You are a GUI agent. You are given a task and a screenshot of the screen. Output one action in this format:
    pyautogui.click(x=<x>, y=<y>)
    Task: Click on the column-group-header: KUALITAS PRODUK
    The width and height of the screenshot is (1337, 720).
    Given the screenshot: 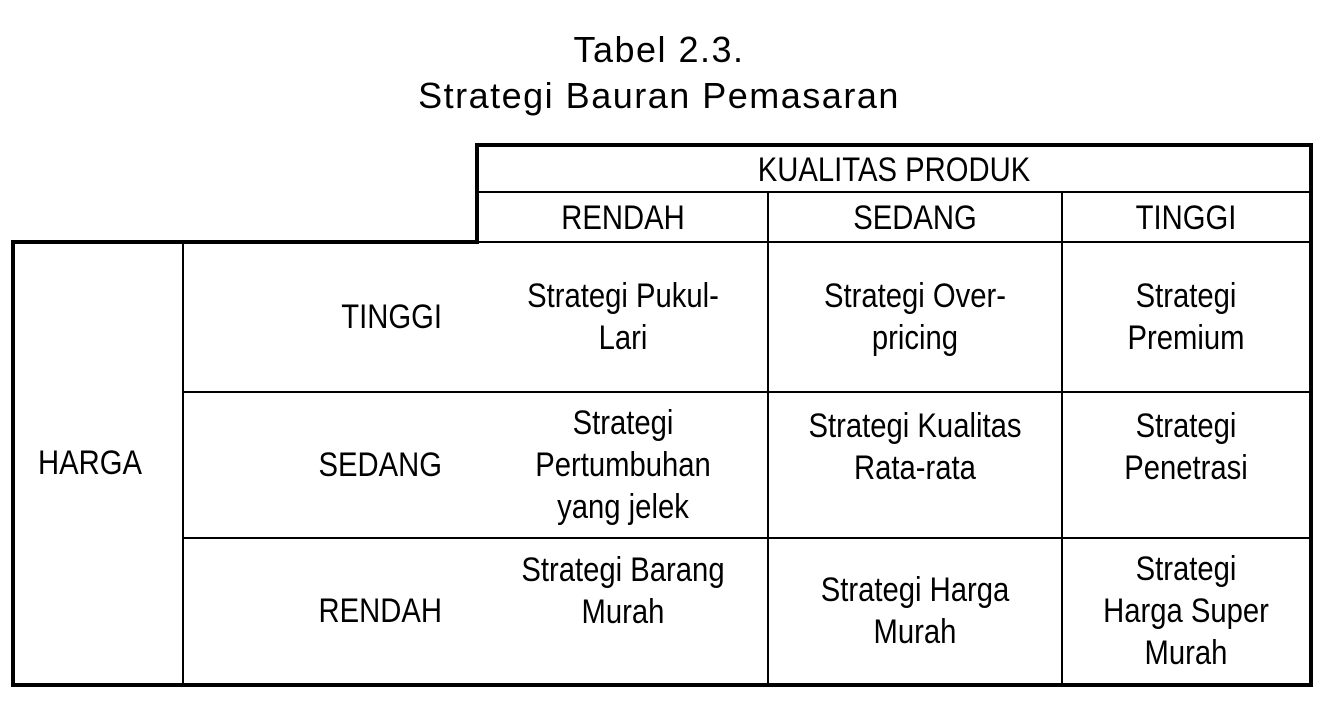 What is the action you would take?
    pyautogui.click(x=894, y=170)
    